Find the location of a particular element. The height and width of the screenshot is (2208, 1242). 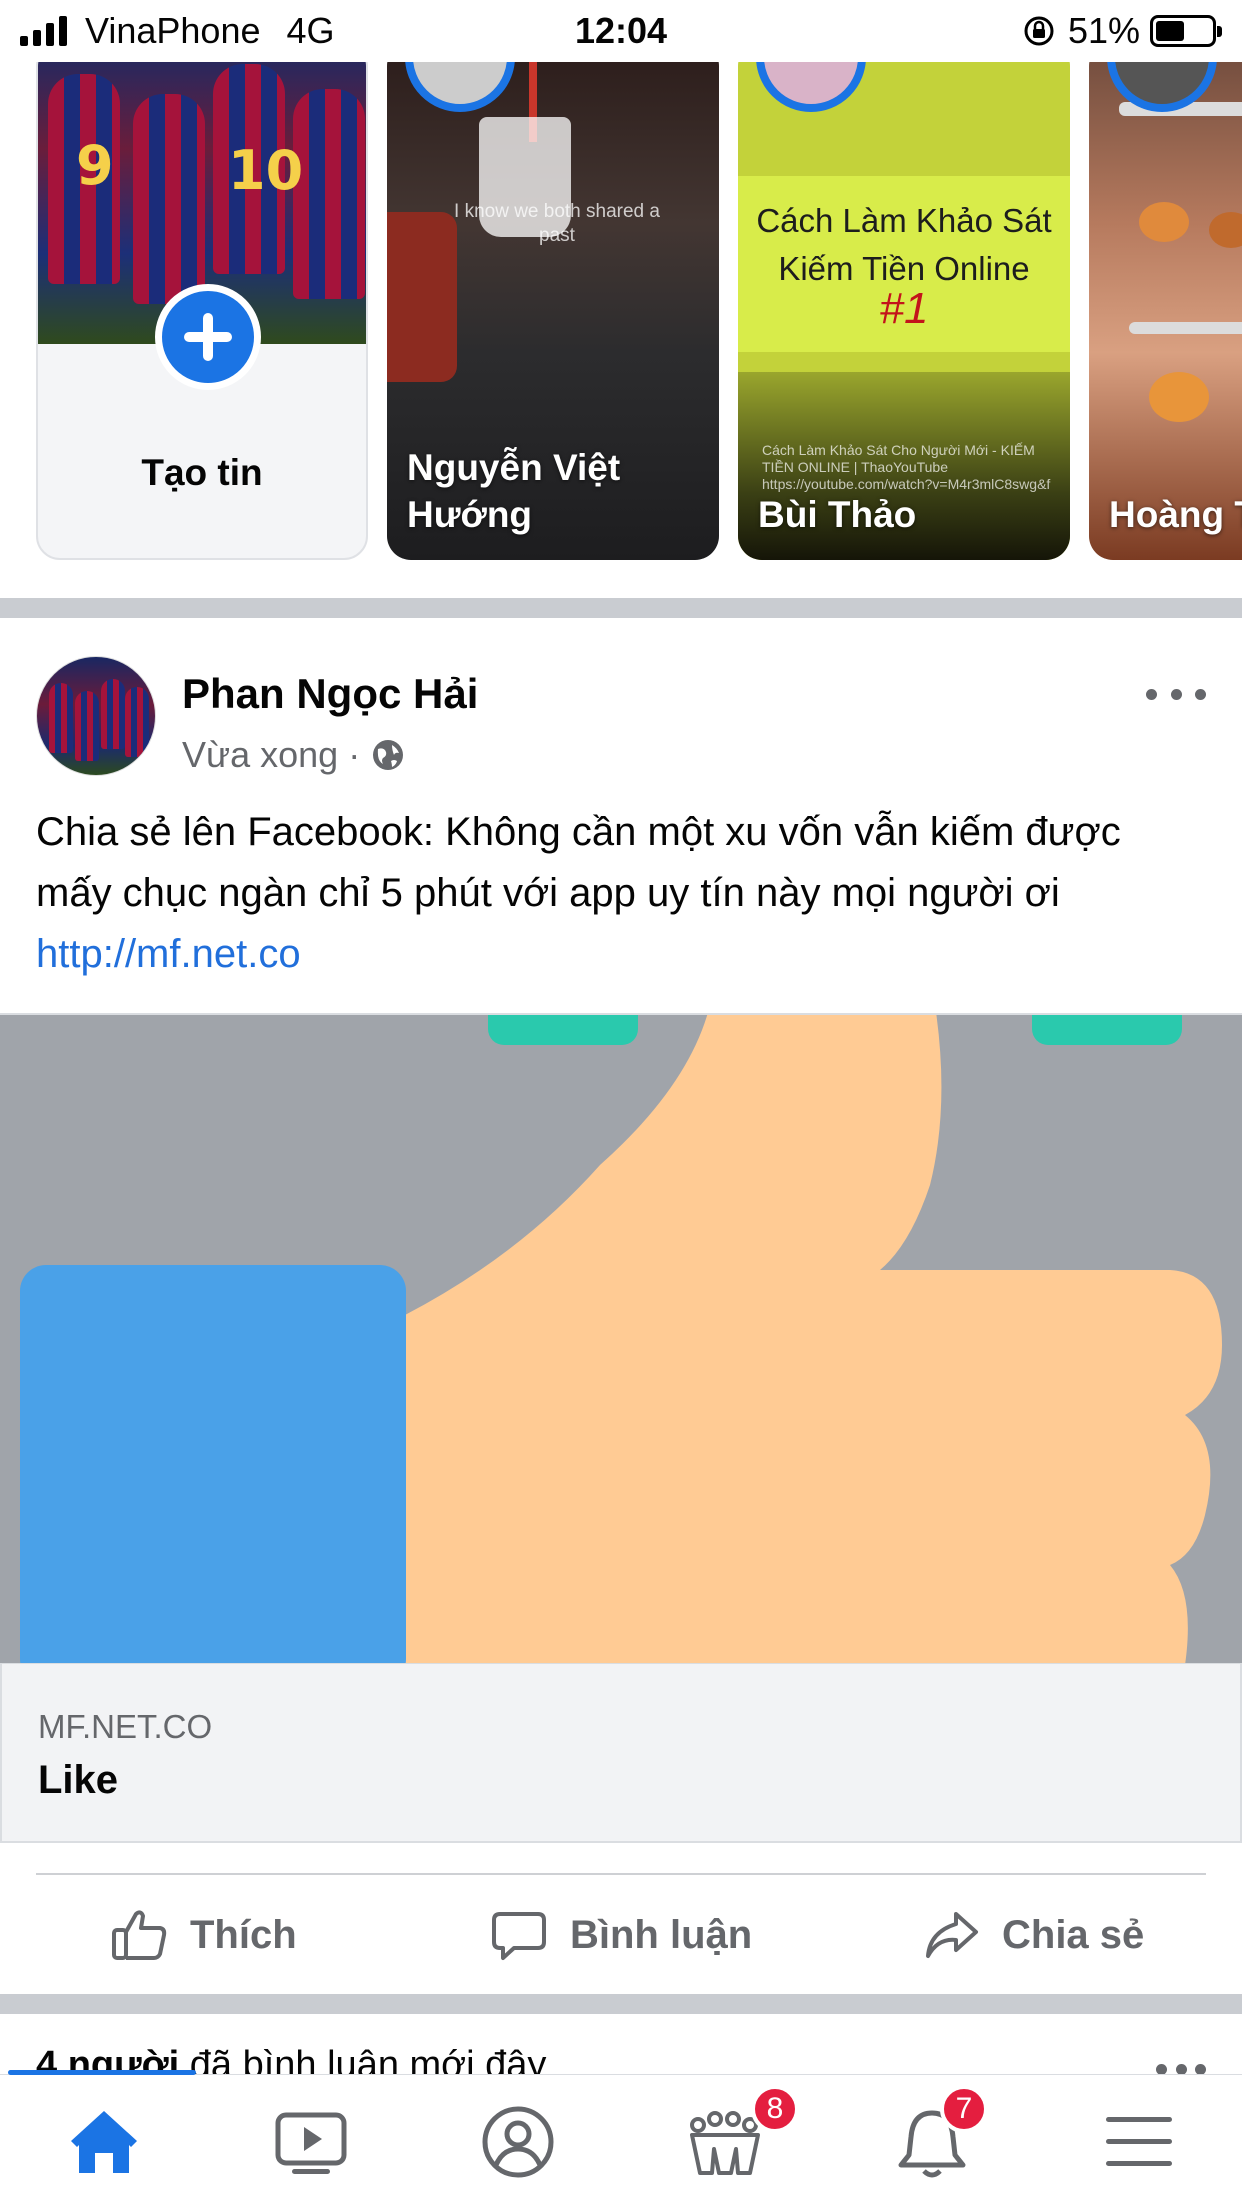

add-story-button is located at coordinates (208, 337).